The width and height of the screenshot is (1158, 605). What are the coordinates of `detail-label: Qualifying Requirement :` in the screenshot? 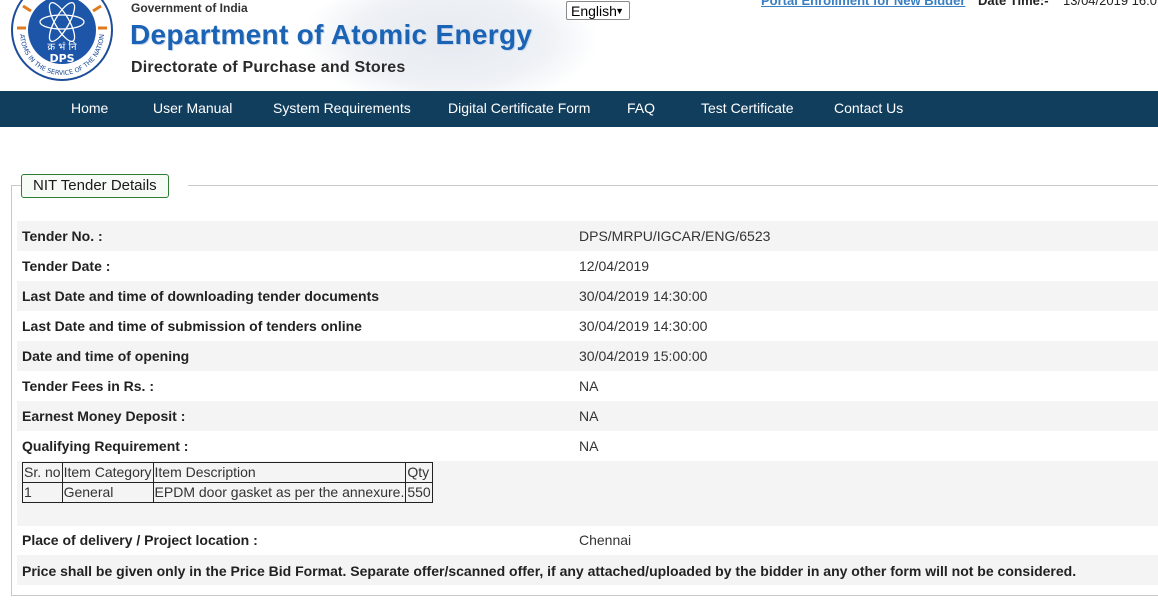 It's located at (105, 446).